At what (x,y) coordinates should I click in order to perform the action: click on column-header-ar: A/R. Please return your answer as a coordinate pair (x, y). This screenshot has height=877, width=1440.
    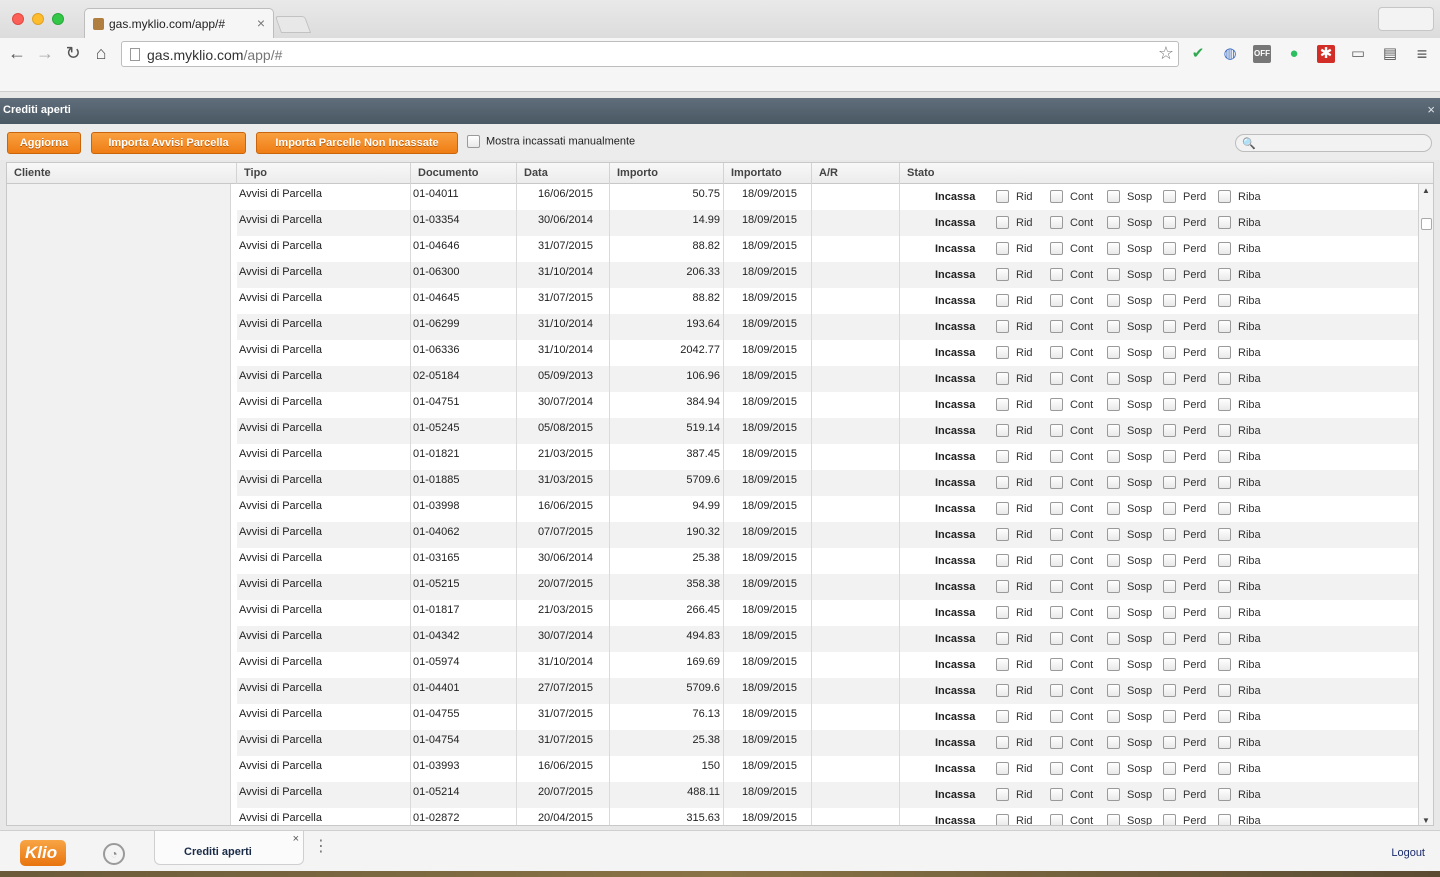
    Looking at the image, I should click on (856, 173).